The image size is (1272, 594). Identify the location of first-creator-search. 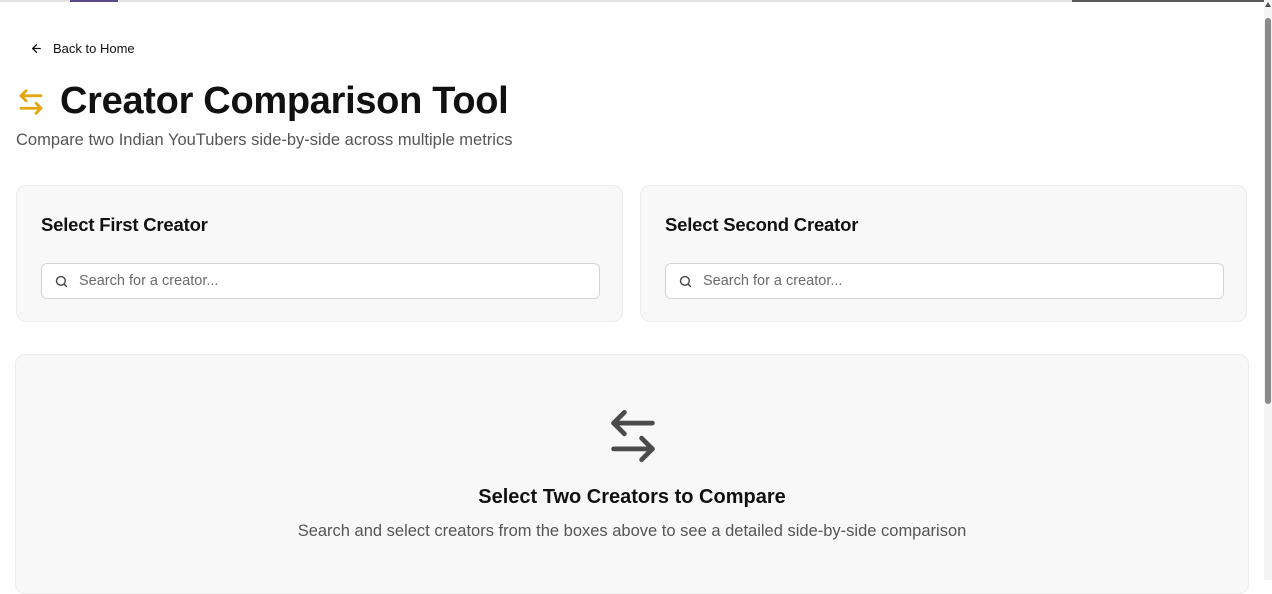
(320, 281).